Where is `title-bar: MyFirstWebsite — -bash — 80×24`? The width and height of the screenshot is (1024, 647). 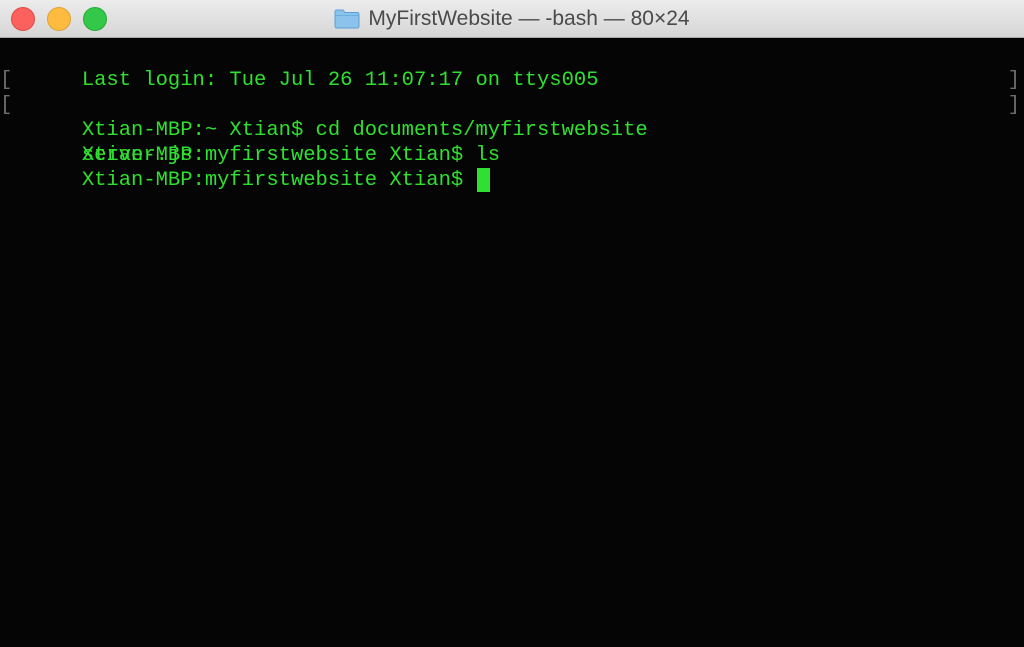 title-bar: MyFirstWebsite — -bash — 80×24 is located at coordinates (512, 19).